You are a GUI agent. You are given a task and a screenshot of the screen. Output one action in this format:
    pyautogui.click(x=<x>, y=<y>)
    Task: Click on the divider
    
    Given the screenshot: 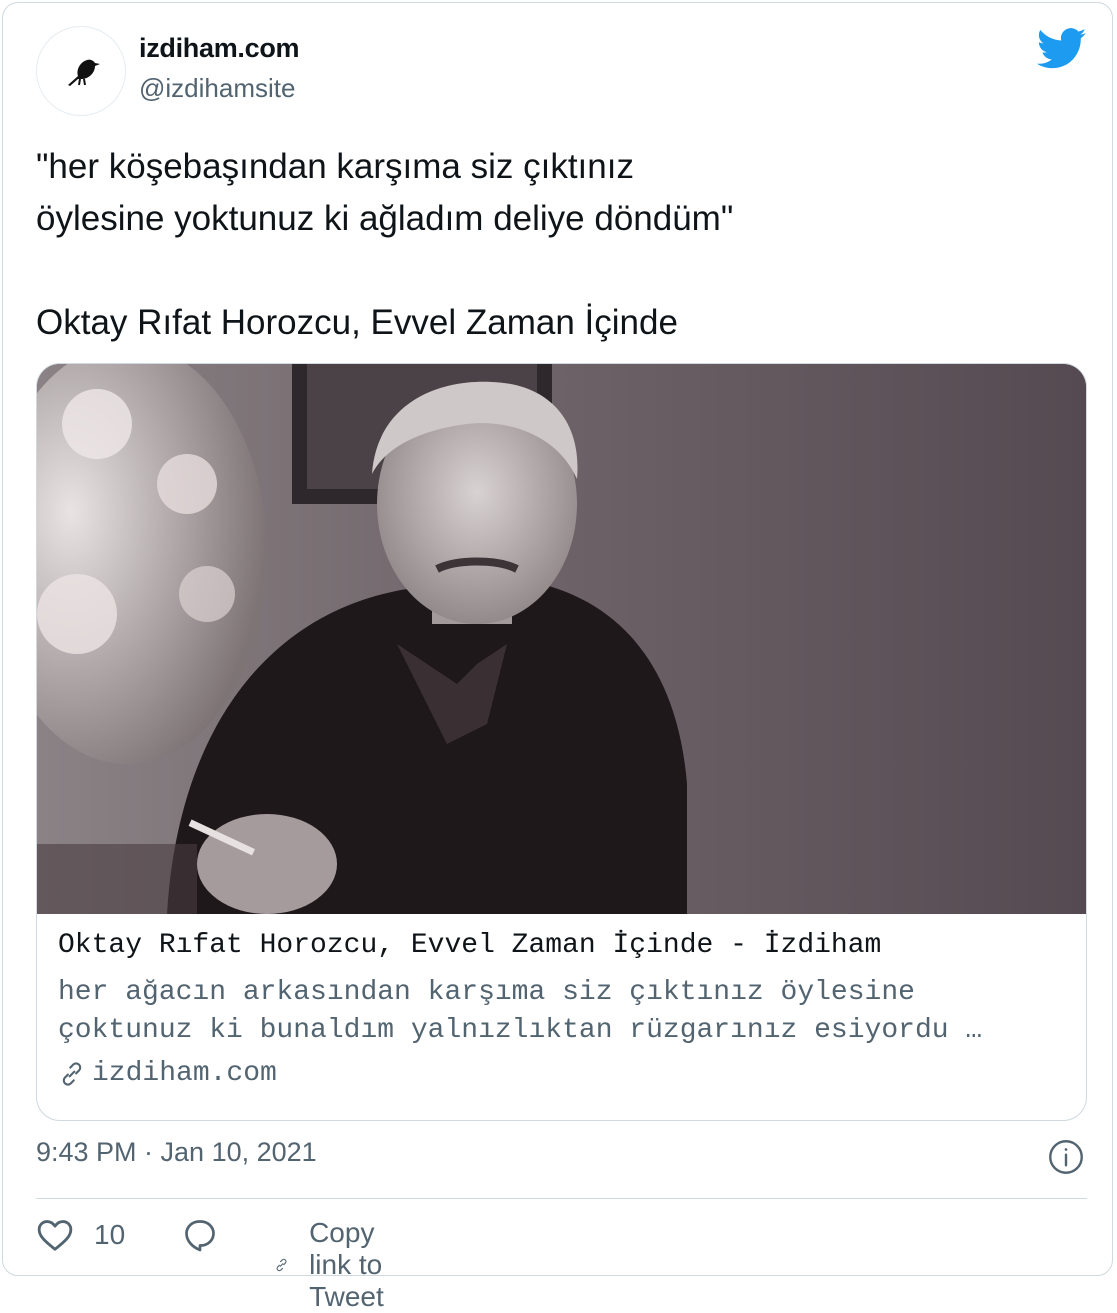 What is the action you would take?
    pyautogui.click(x=561, y=1198)
    